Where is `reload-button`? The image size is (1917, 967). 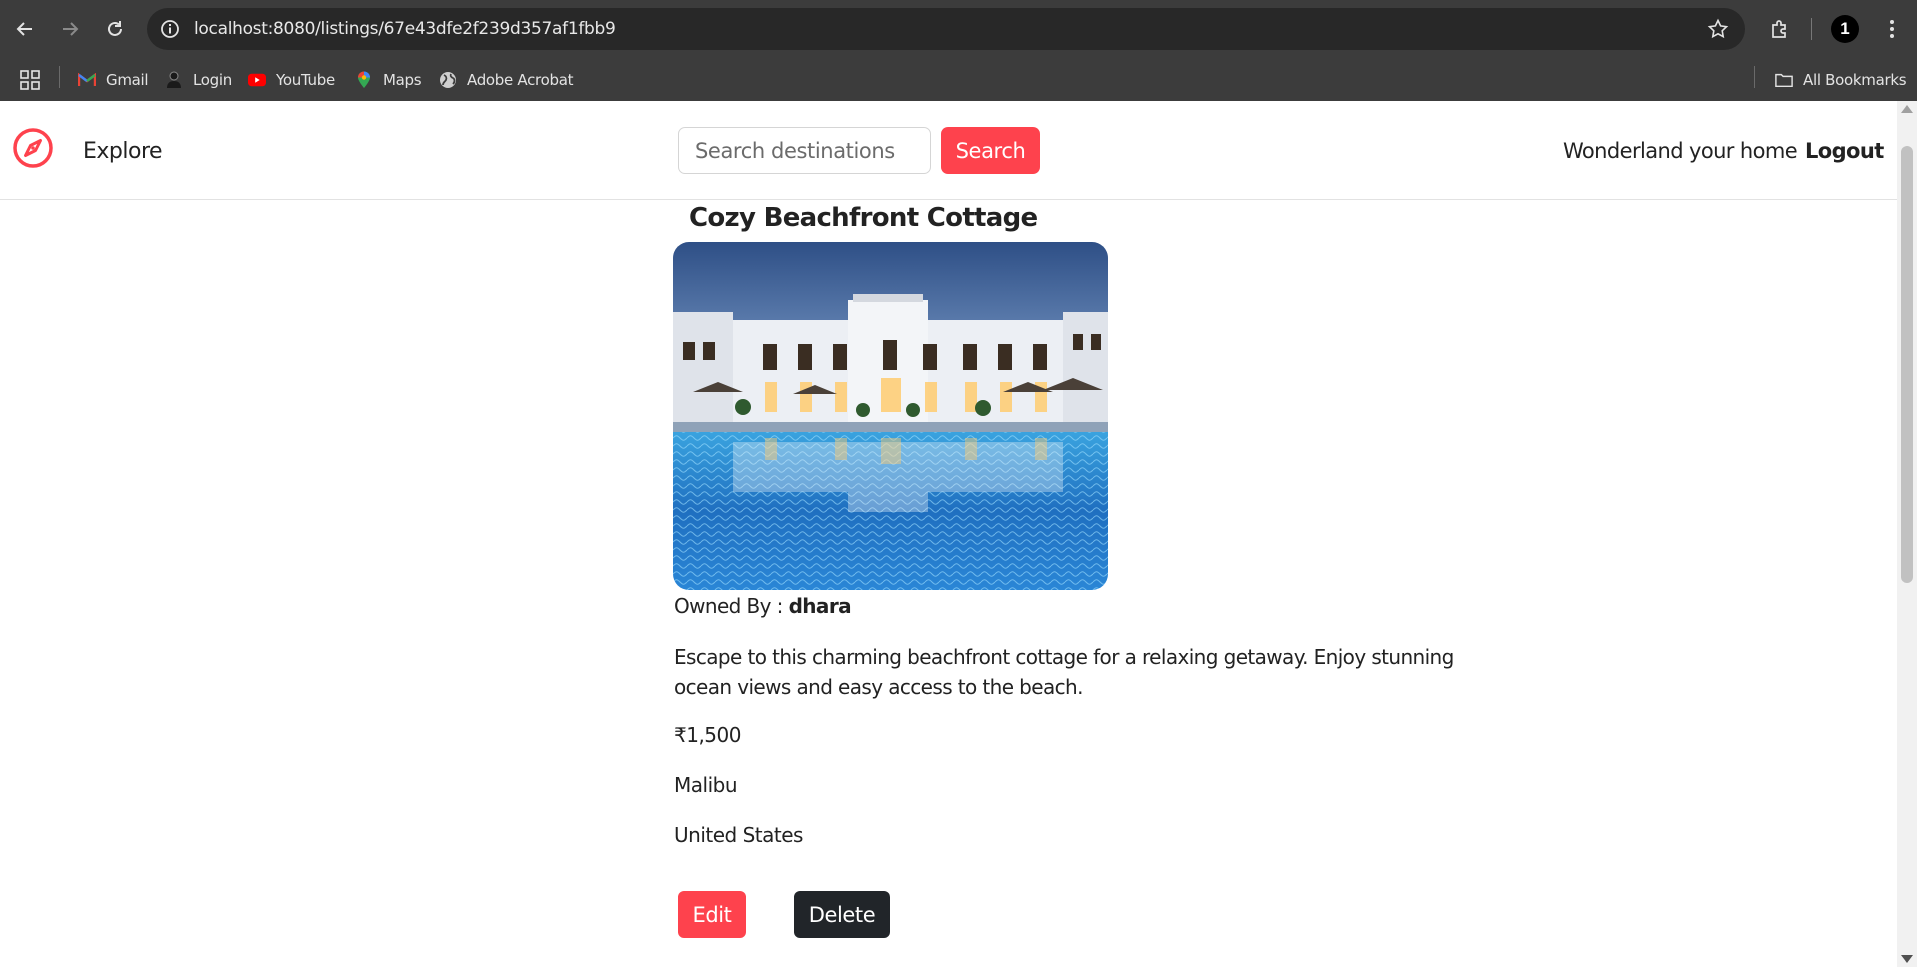
reload-button is located at coordinates (115, 29).